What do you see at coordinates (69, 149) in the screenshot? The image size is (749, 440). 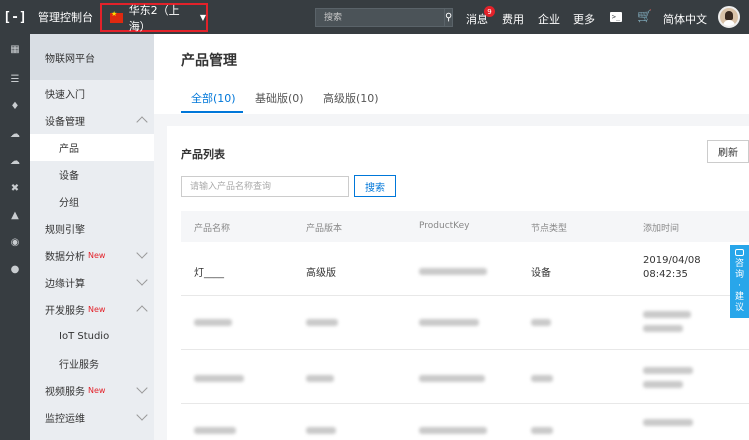 I see `sidebar-item-label: 产品` at bounding box center [69, 149].